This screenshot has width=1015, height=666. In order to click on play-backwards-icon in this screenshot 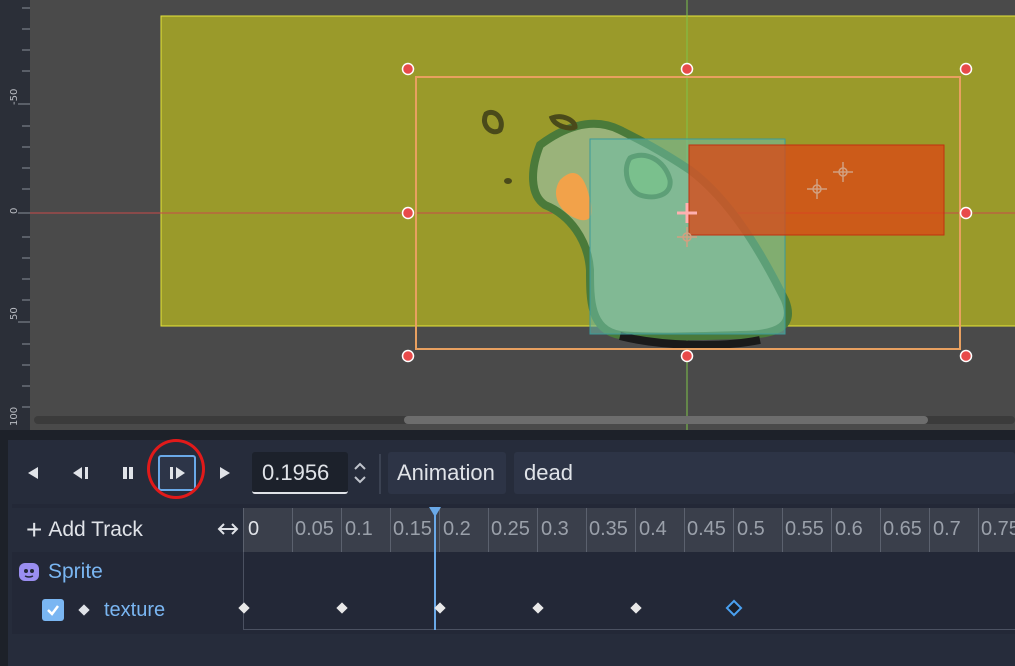, I will do `click(33, 473)`.